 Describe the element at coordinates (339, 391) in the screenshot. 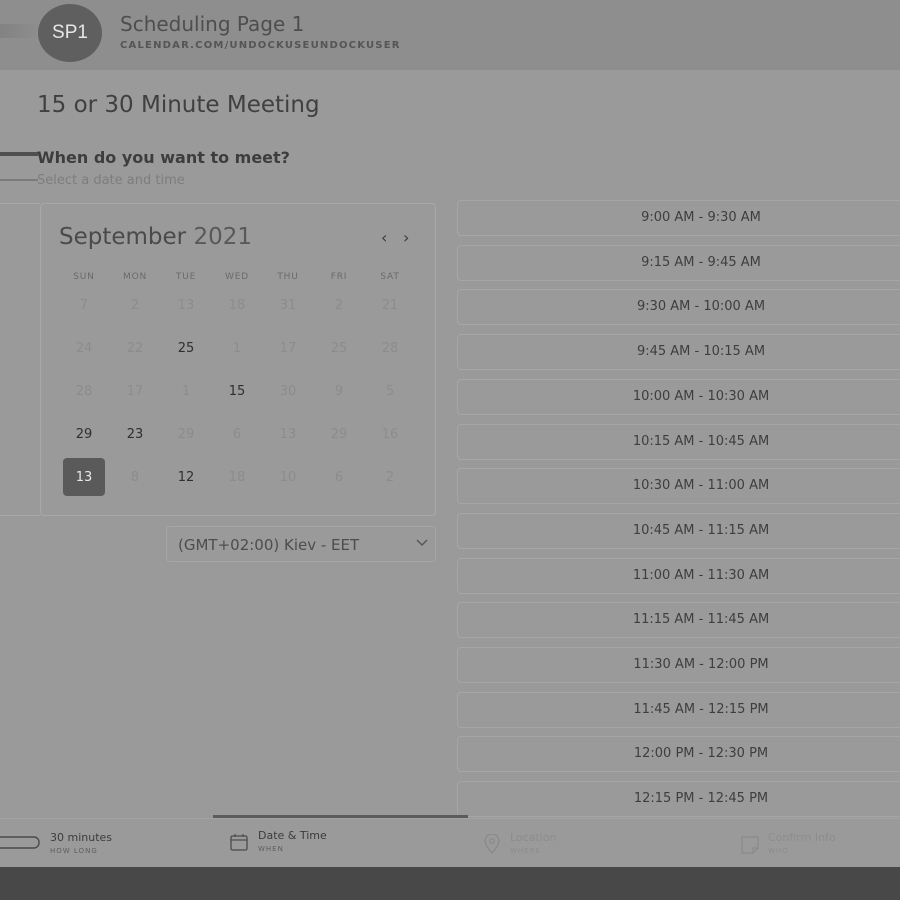

I see `calendar-day: 9` at that location.